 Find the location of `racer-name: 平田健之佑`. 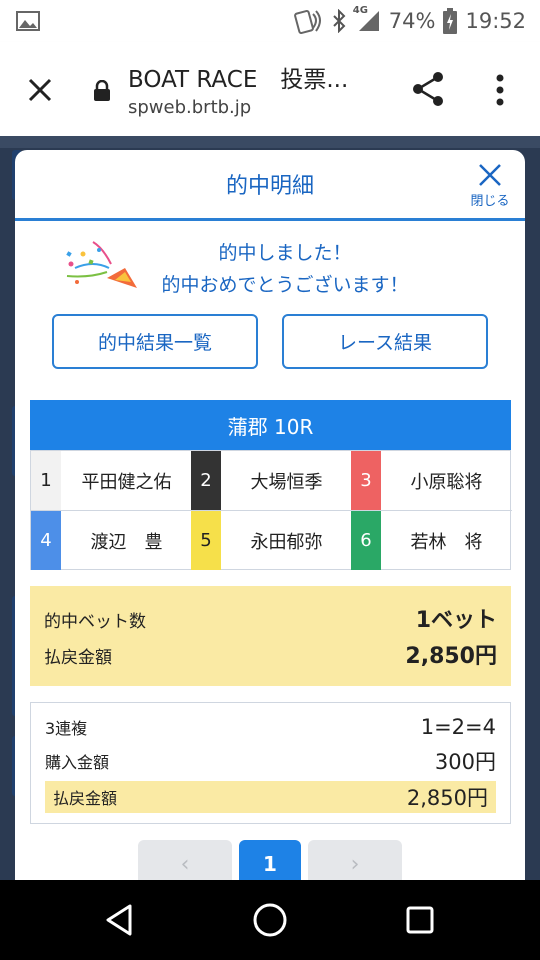

racer-name: 平田健之佑 is located at coordinates (126, 482).